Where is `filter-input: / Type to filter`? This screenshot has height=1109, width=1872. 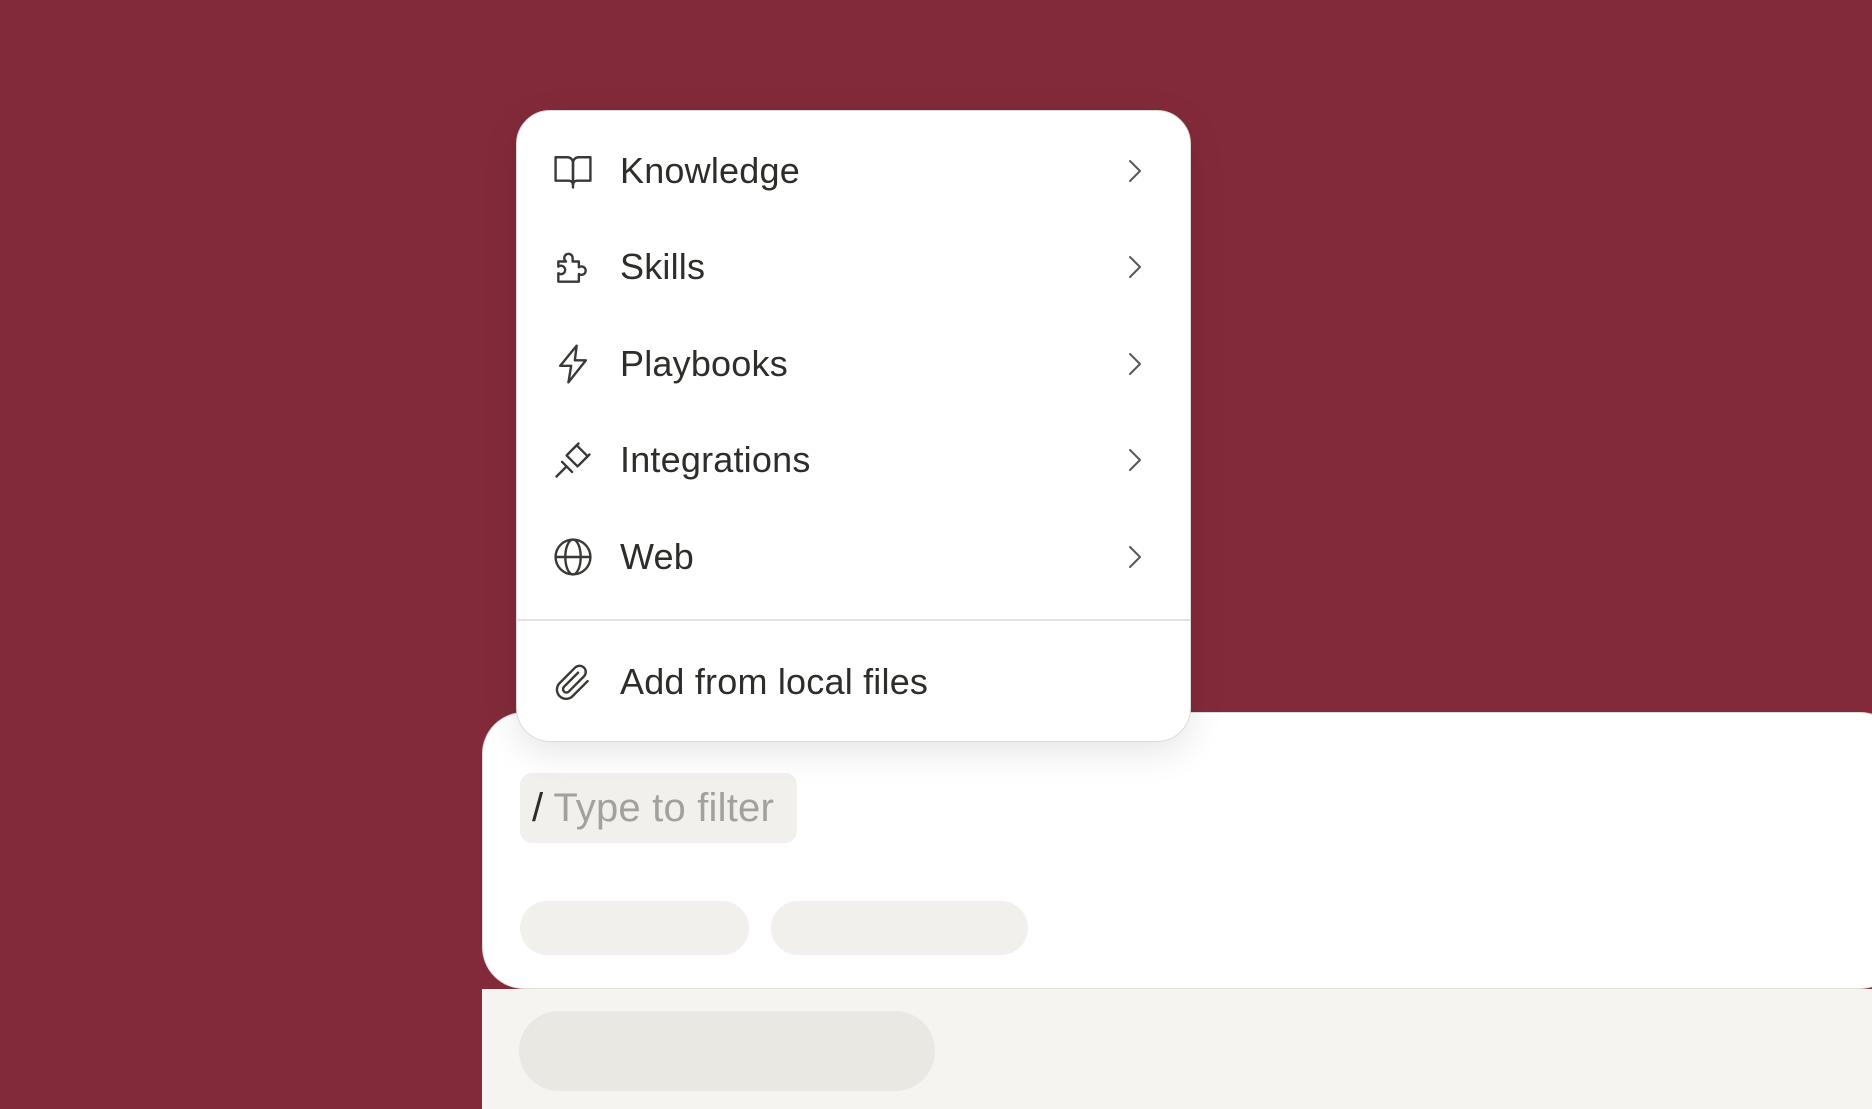 filter-input: / Type to filter is located at coordinates (658, 808).